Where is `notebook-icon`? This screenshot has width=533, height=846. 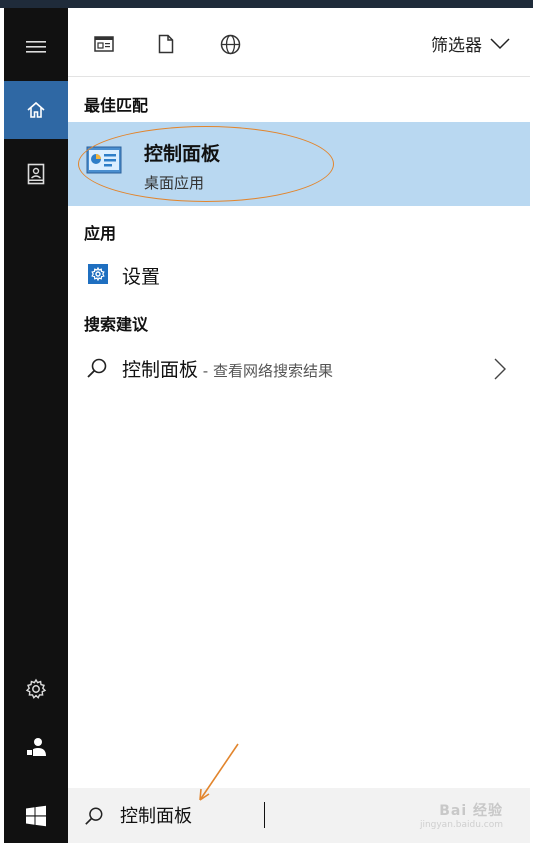 notebook-icon is located at coordinates (36, 174).